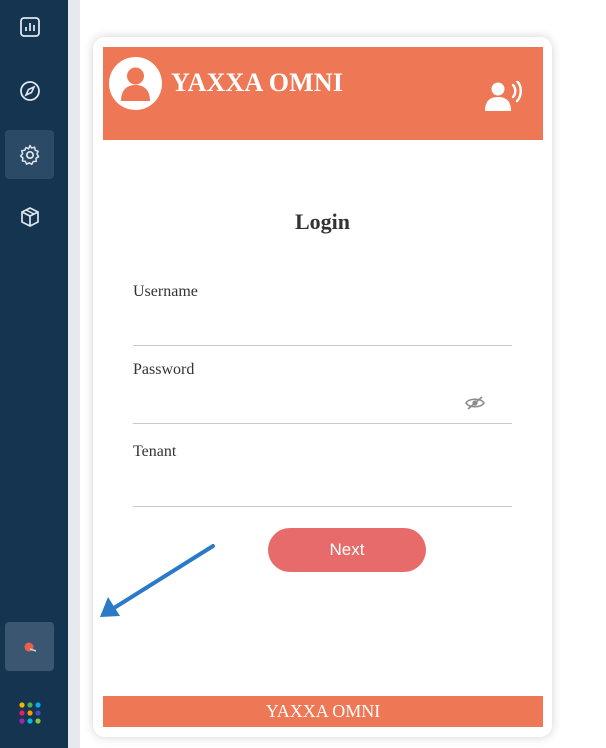  What do you see at coordinates (34, 374) in the screenshot?
I see `sidebar` at bounding box center [34, 374].